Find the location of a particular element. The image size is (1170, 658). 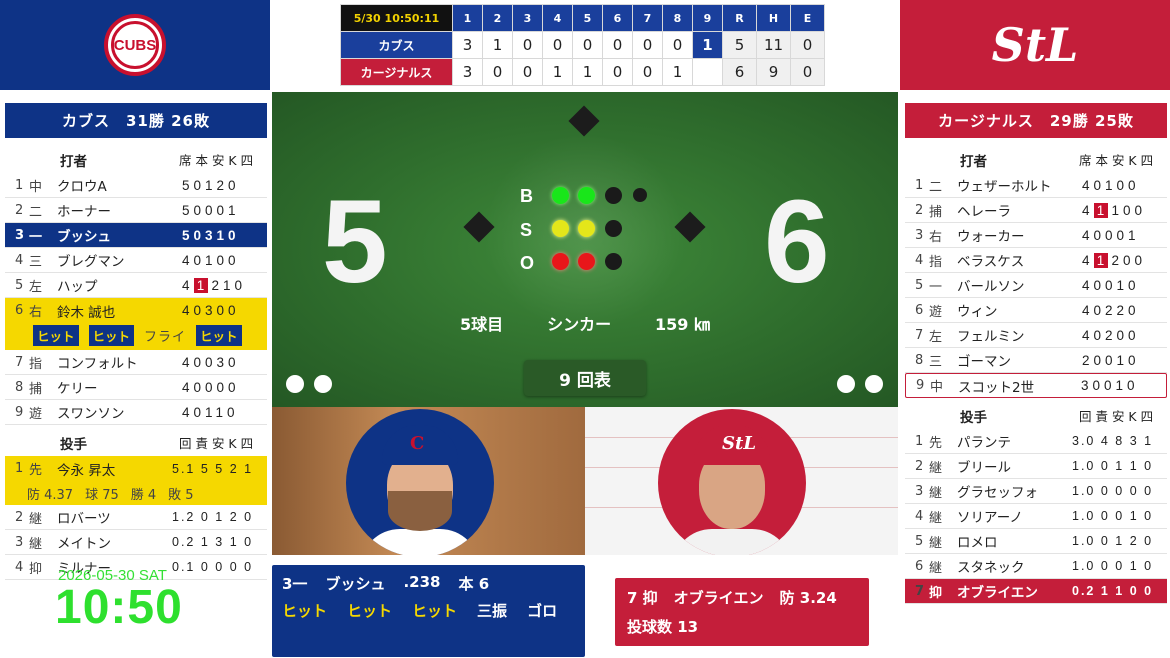

position: 三 is located at coordinates (36, 262).